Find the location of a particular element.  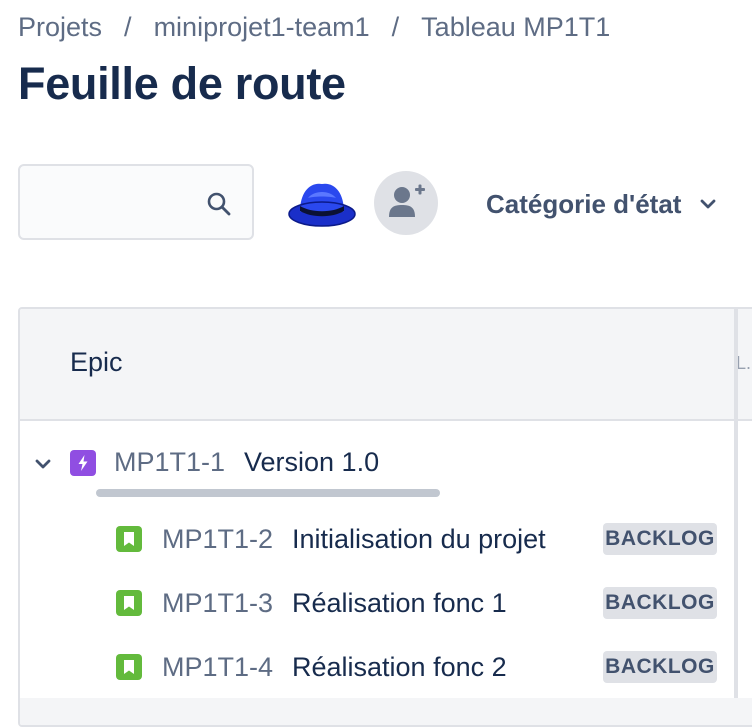

search-field is located at coordinates (136, 202).